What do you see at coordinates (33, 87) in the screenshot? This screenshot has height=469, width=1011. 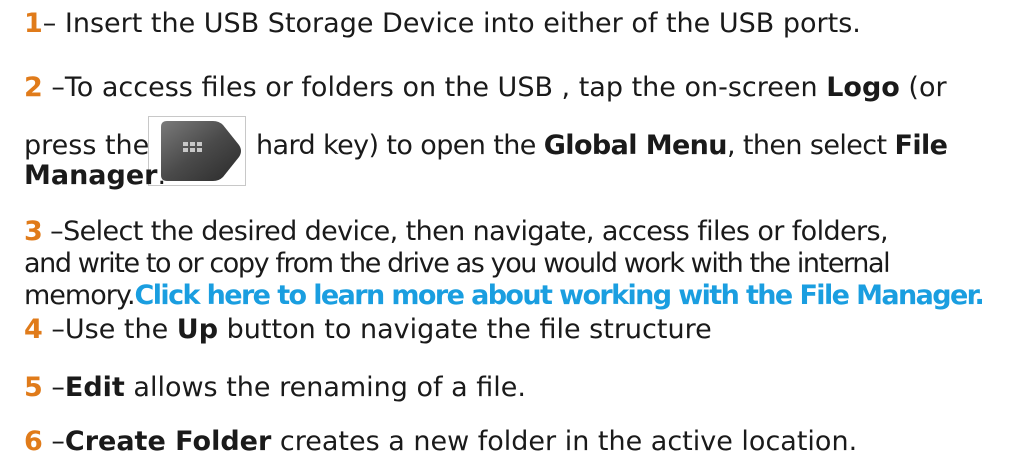 I see `step-number: 2` at bounding box center [33, 87].